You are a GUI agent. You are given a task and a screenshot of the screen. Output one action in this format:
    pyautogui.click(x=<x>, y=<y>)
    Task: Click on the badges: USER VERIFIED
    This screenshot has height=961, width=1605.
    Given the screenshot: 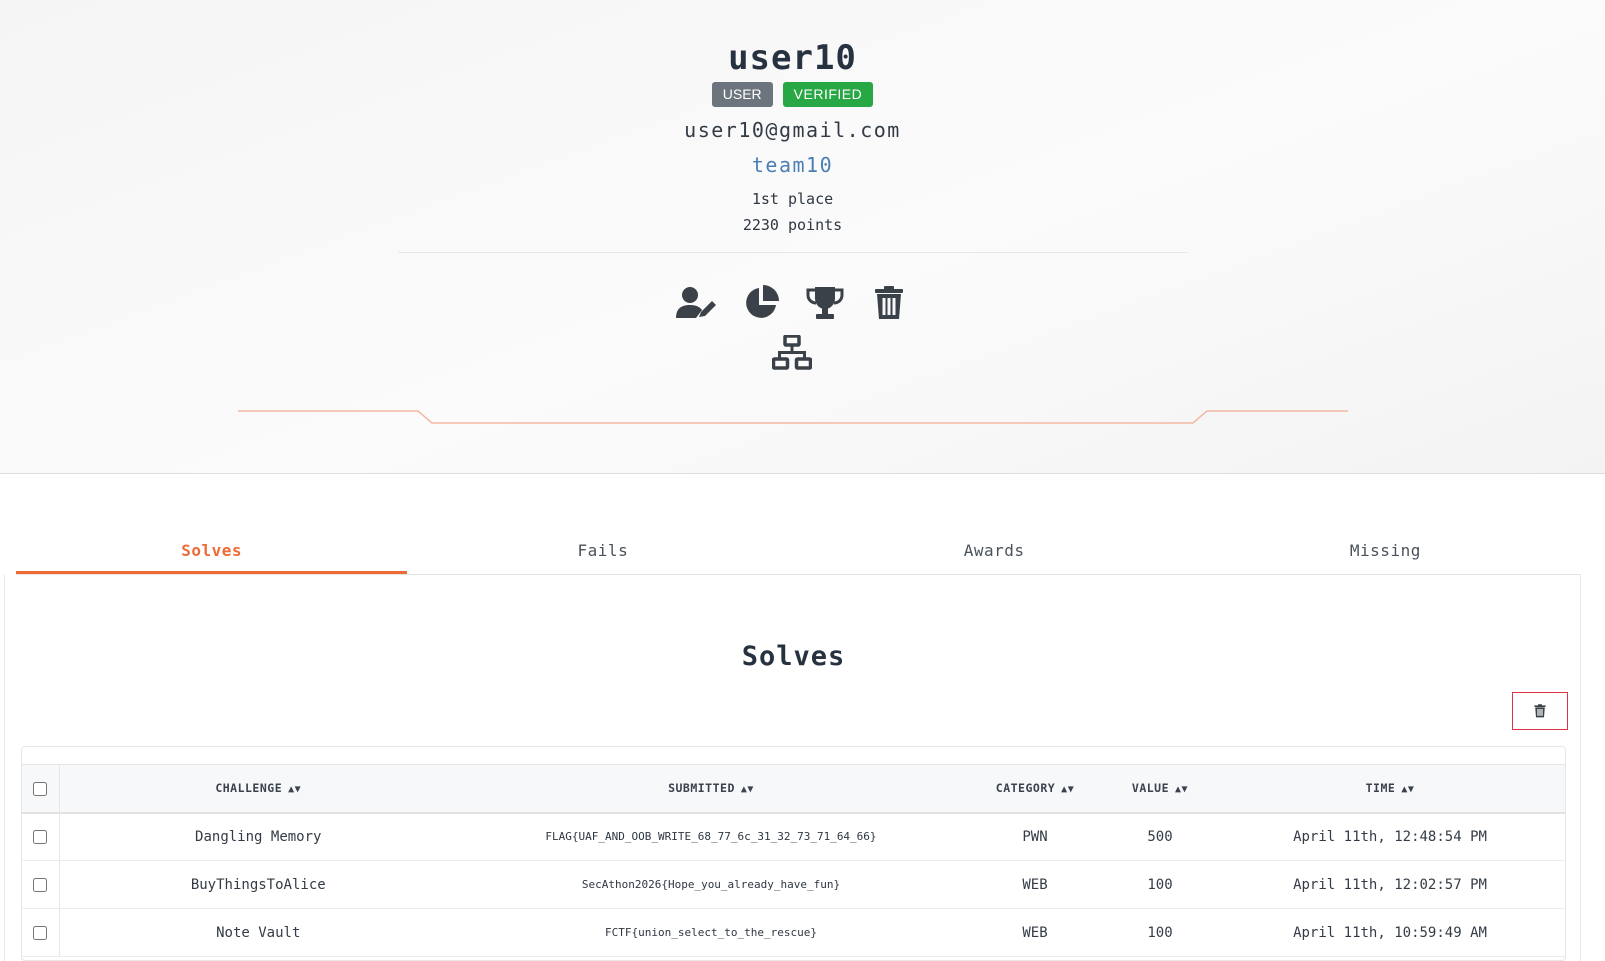 What is the action you would take?
    pyautogui.click(x=792, y=94)
    